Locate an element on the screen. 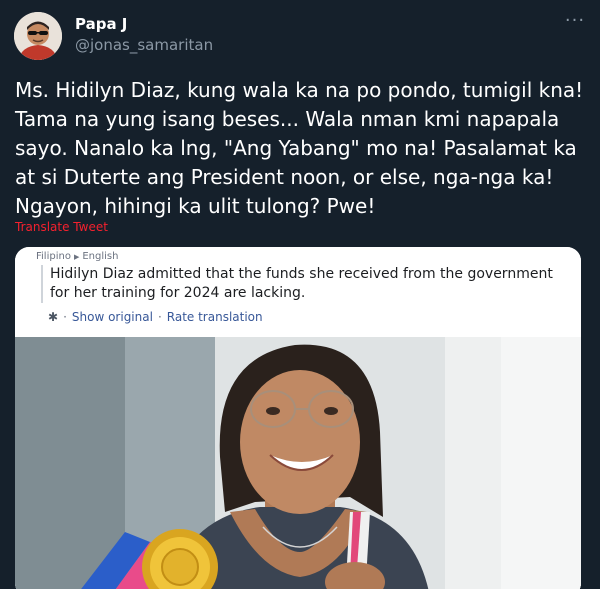  target-language: English is located at coordinates (100, 256).